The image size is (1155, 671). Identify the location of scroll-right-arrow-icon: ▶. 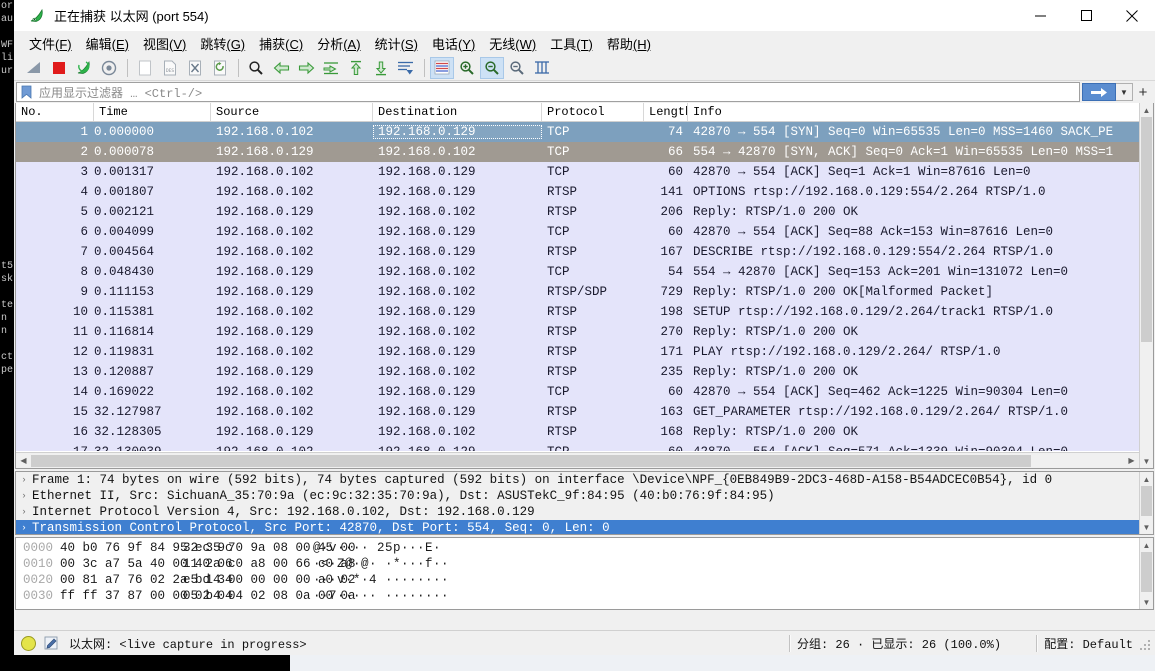
(1131, 460).